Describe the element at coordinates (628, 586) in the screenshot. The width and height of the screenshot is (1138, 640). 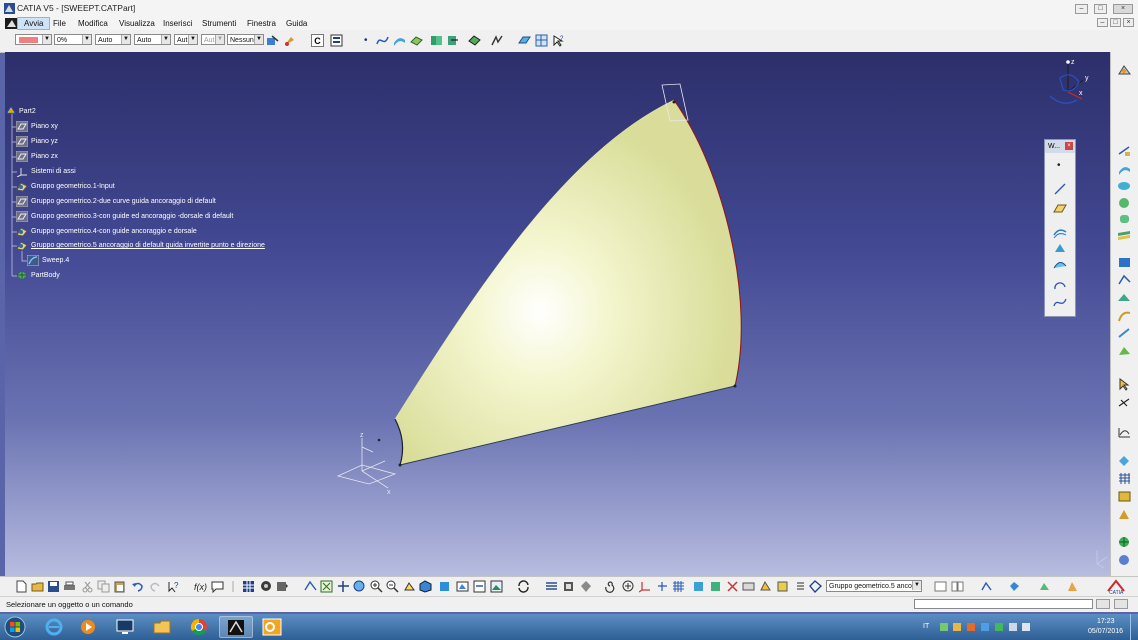
I see `knowledge-expert-icon` at that location.